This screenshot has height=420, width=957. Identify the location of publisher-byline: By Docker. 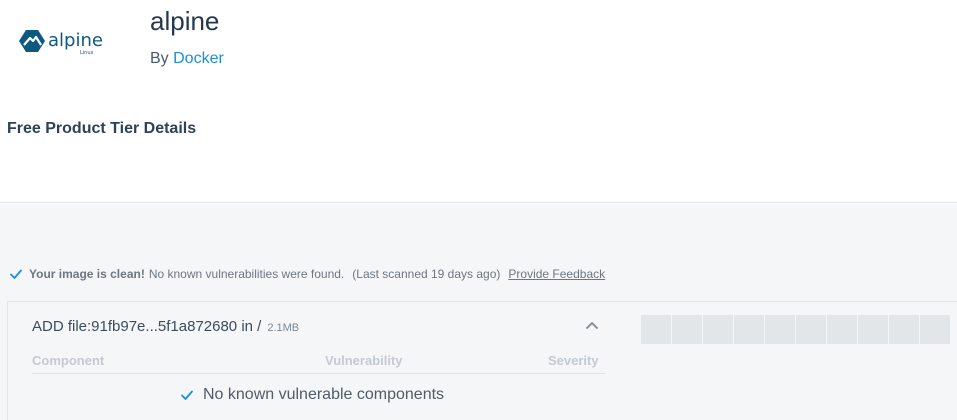
(187, 59).